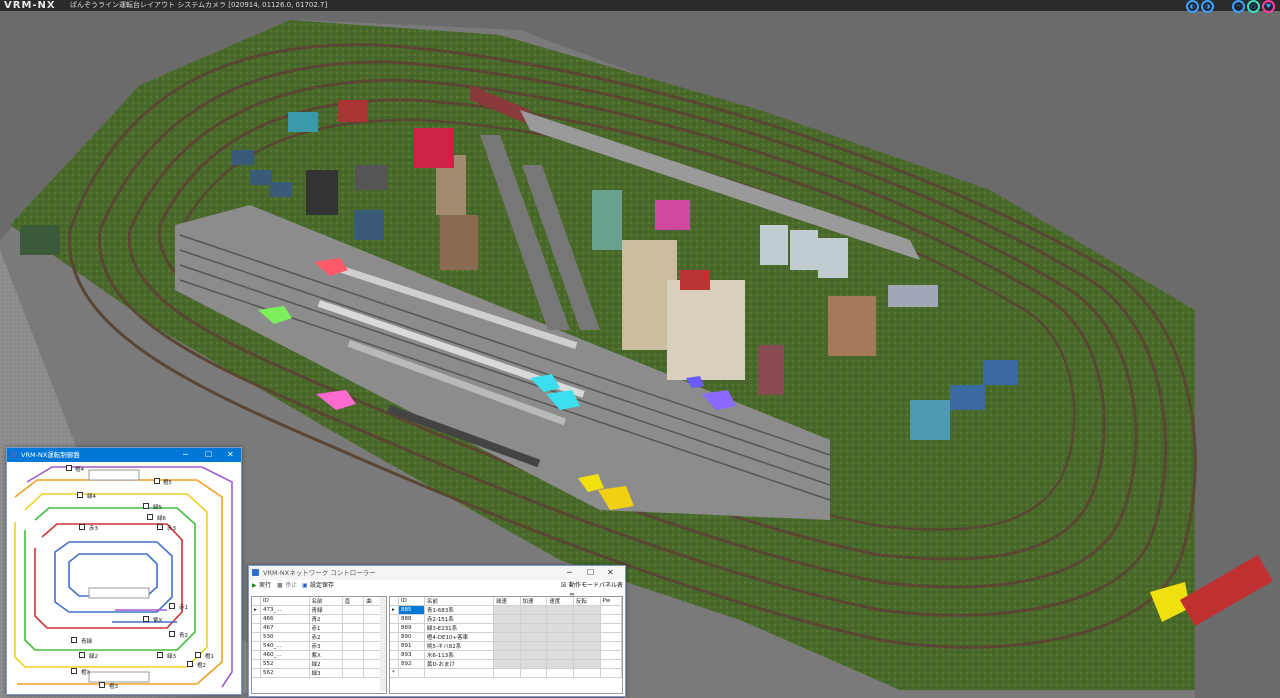  I want to click on table-row: 889 緑3-E231系, so click(506, 628).